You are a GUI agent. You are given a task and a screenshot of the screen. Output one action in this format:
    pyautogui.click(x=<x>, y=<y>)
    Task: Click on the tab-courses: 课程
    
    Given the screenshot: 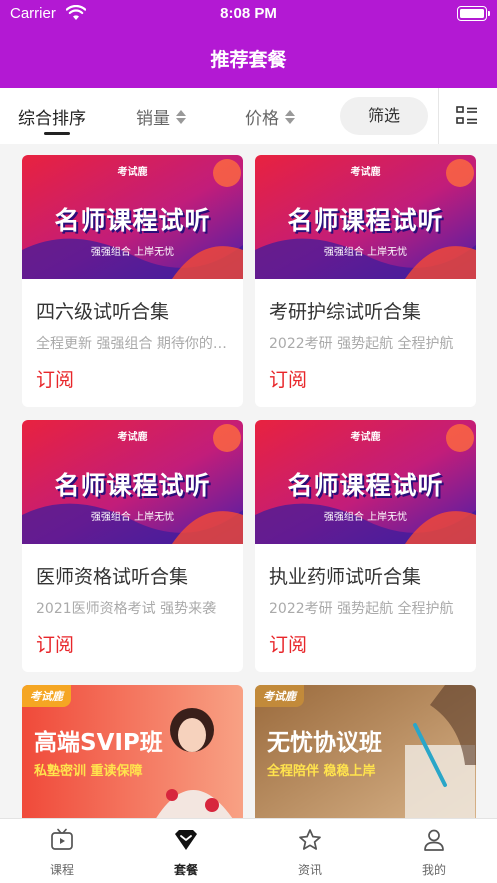 What is the action you would take?
    pyautogui.click(x=62, y=851)
    